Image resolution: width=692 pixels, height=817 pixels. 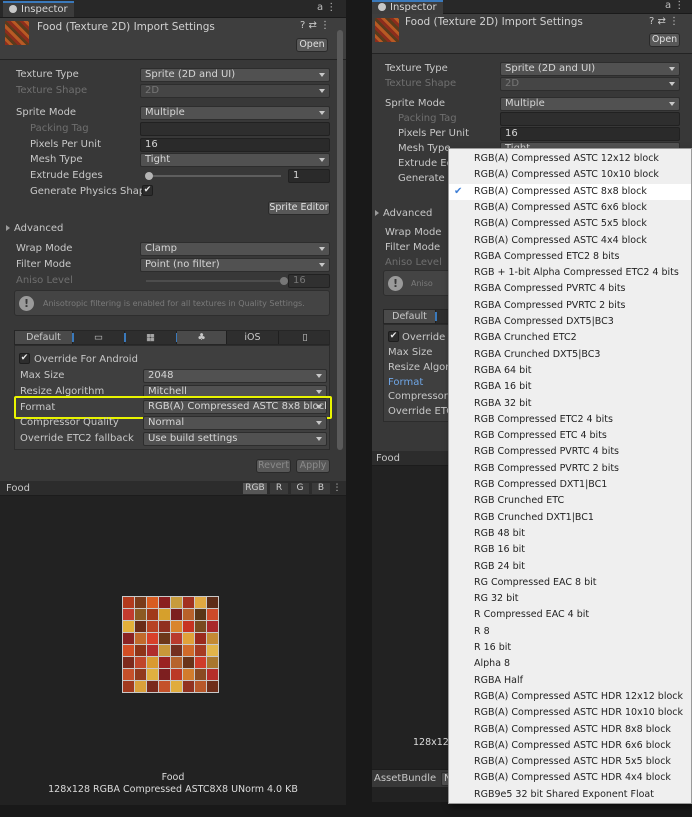 I want to click on format-menu-item: RGB 24 bit, so click(x=570, y=567).